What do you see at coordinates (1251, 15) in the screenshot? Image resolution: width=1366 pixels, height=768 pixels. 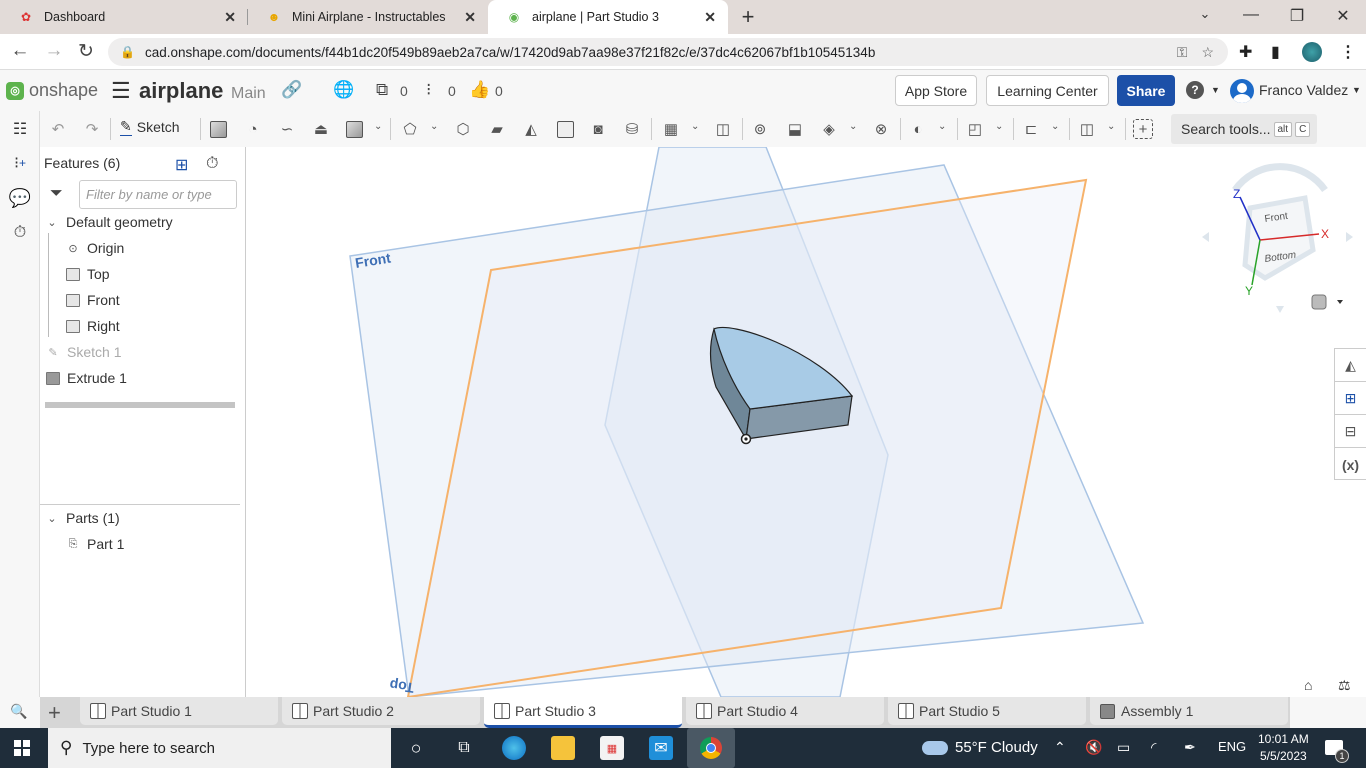 I see `minimize-button: —` at bounding box center [1251, 15].